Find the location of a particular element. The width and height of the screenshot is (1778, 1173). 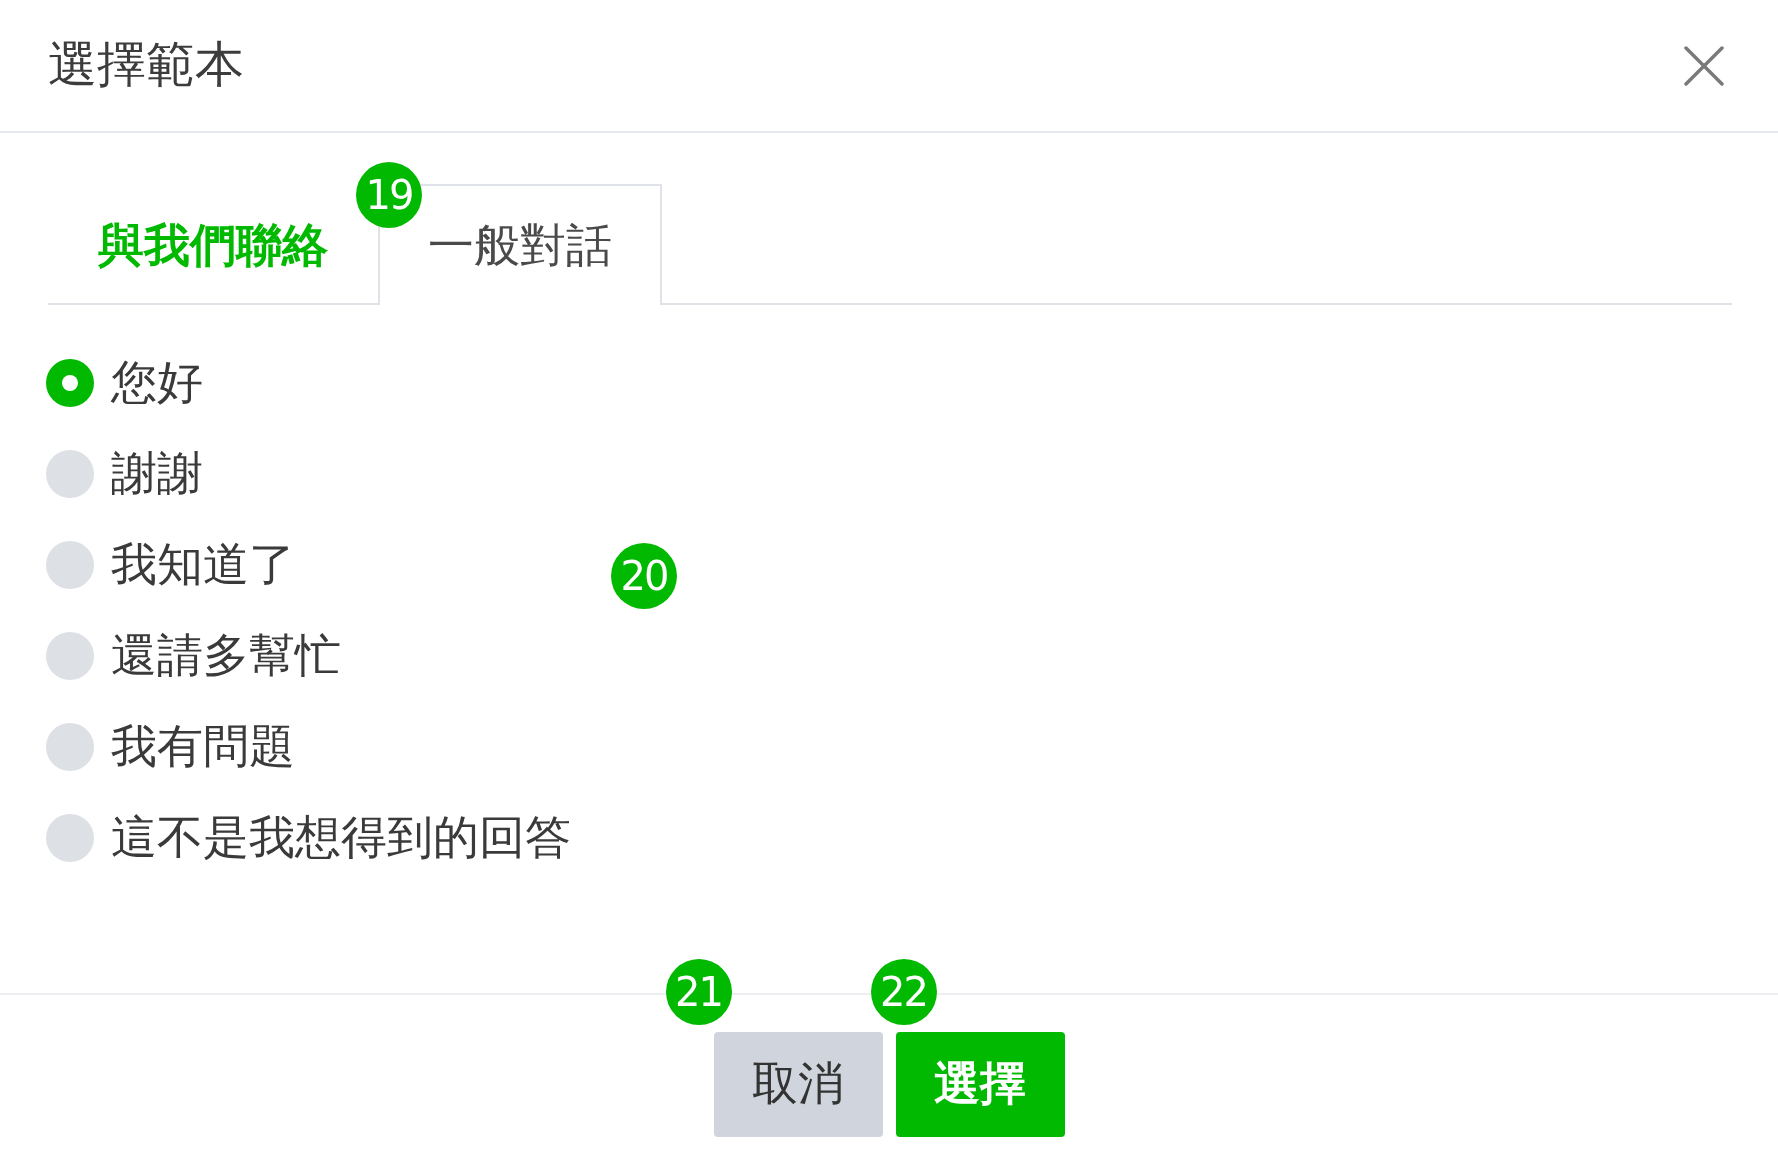

radio-option: 您好 is located at coordinates (124, 382).